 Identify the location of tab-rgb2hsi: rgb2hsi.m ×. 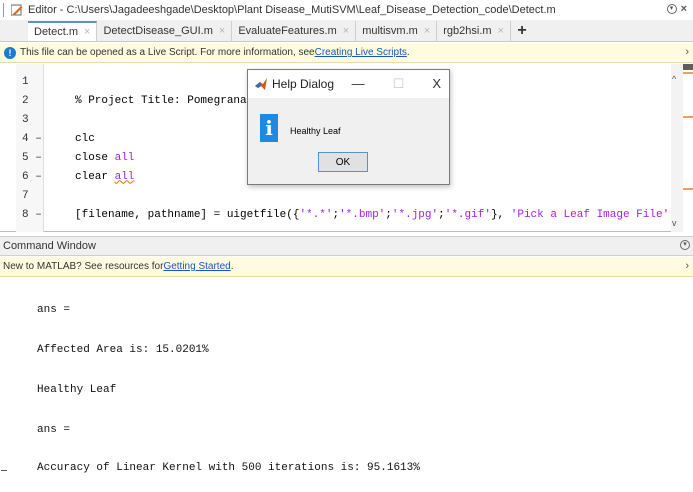
(474, 31).